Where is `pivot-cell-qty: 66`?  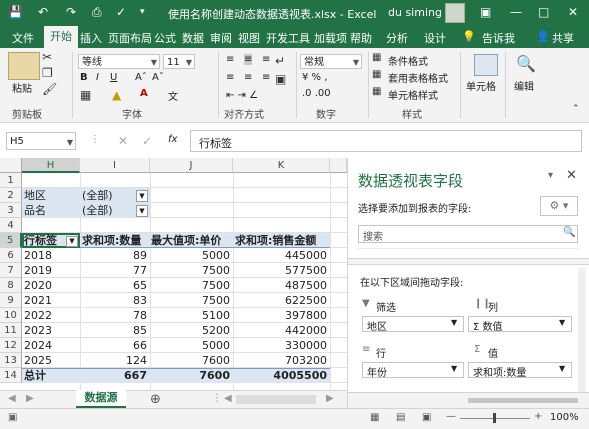
pivot-cell-qty: 66 is located at coordinates (115, 345).